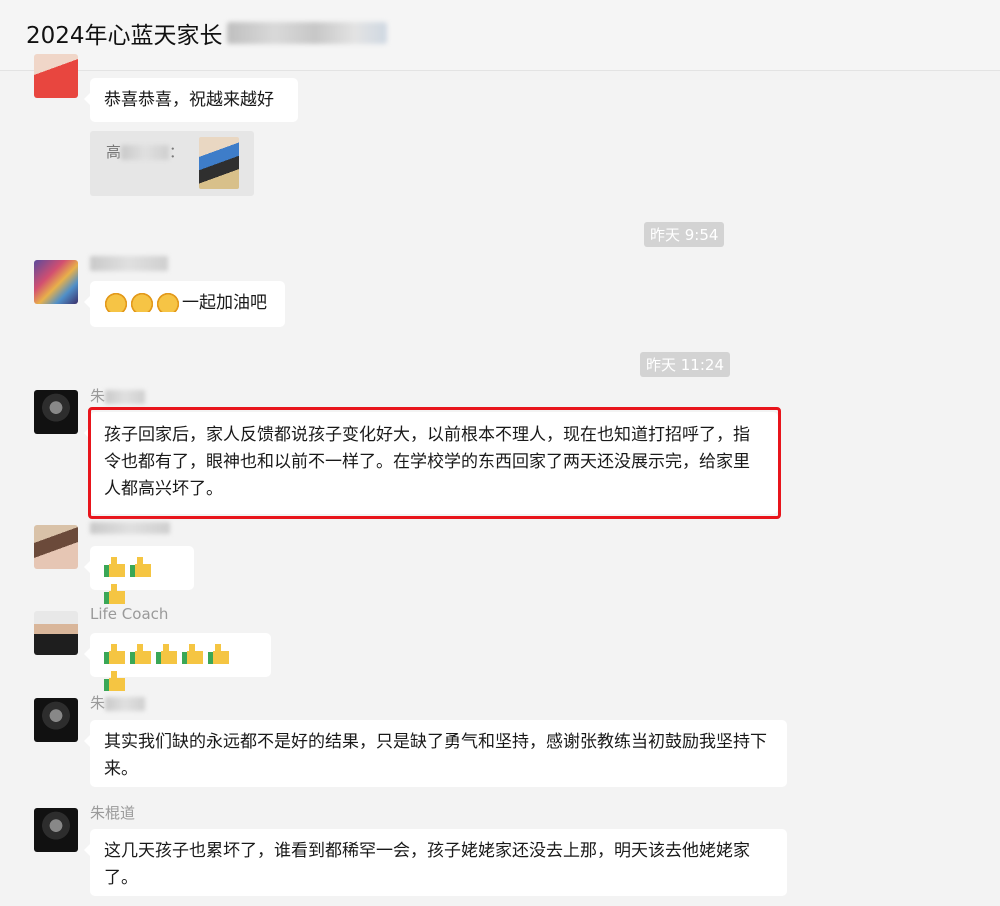 The width and height of the screenshot is (1000, 906). Describe the element at coordinates (113, 813) in the screenshot. I see `sender-name: 朱棍道` at that location.